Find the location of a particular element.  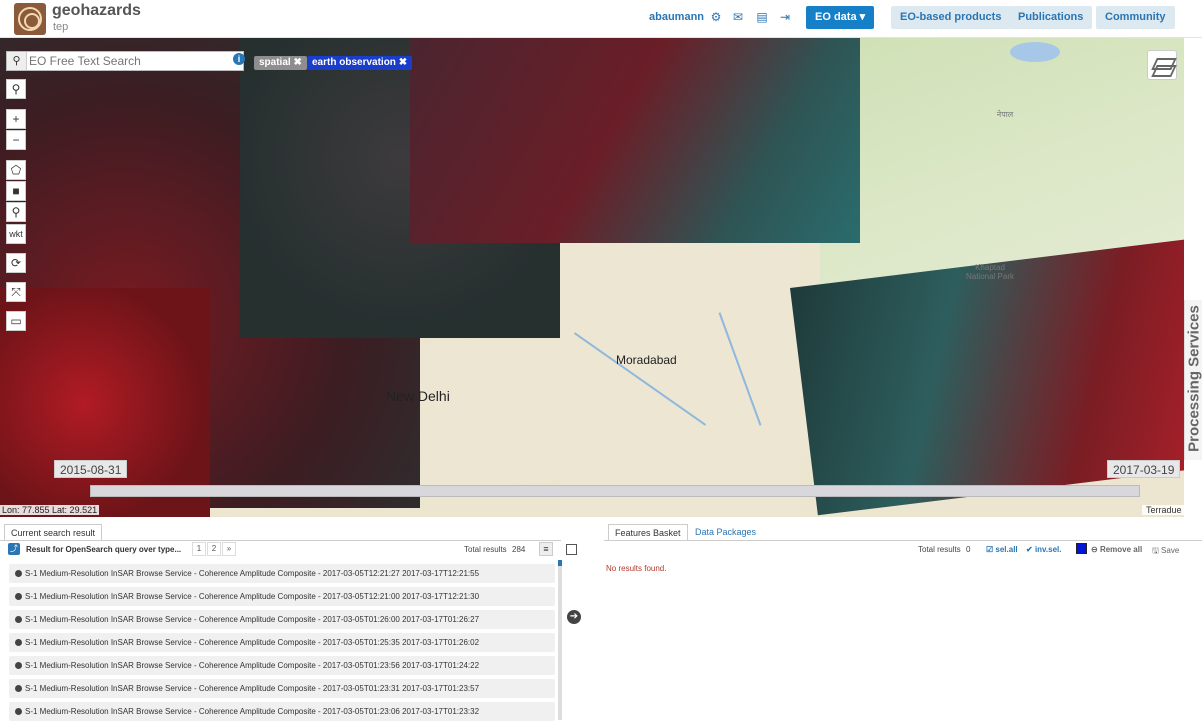

tab-current-search-result: Current search result is located at coordinates (53, 532).